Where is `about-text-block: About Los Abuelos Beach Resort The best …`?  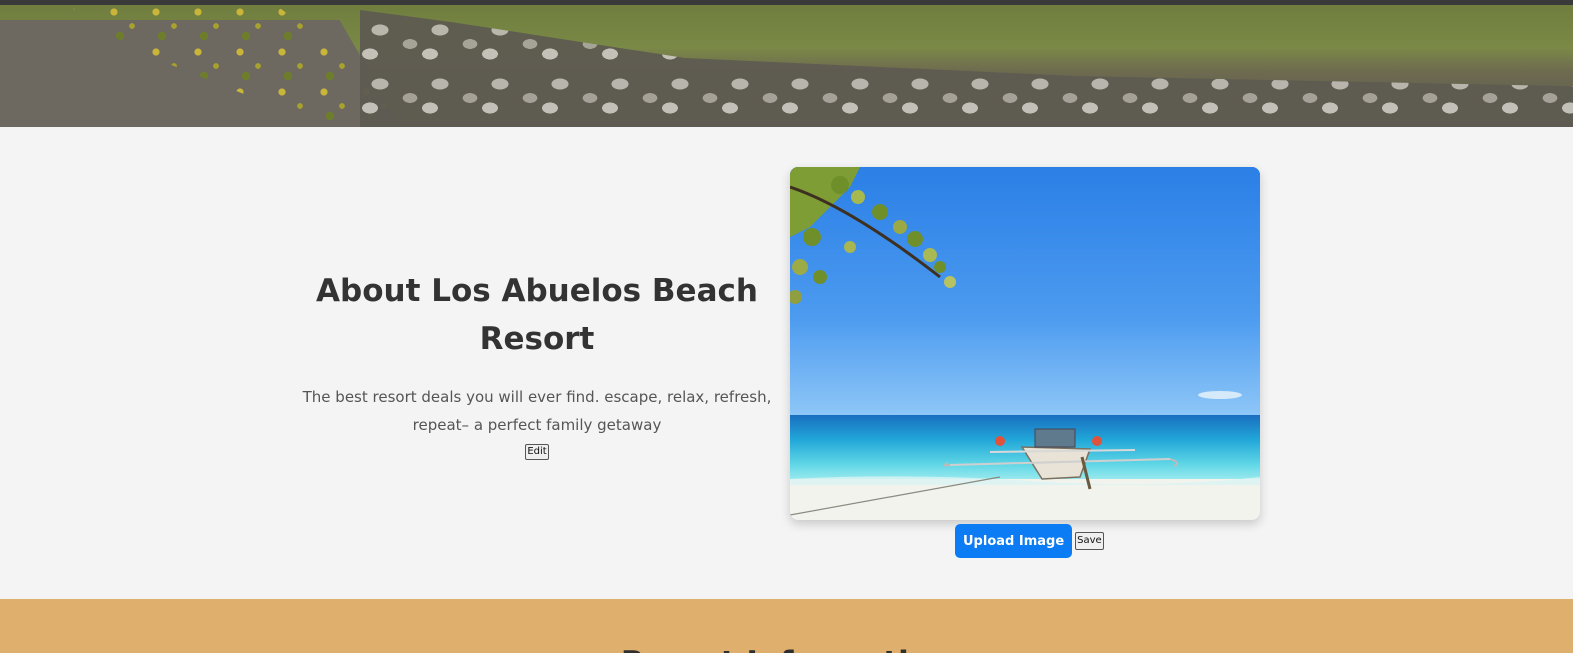
about-text-block: About Los Abuelos Beach Resort The best … is located at coordinates (537, 363).